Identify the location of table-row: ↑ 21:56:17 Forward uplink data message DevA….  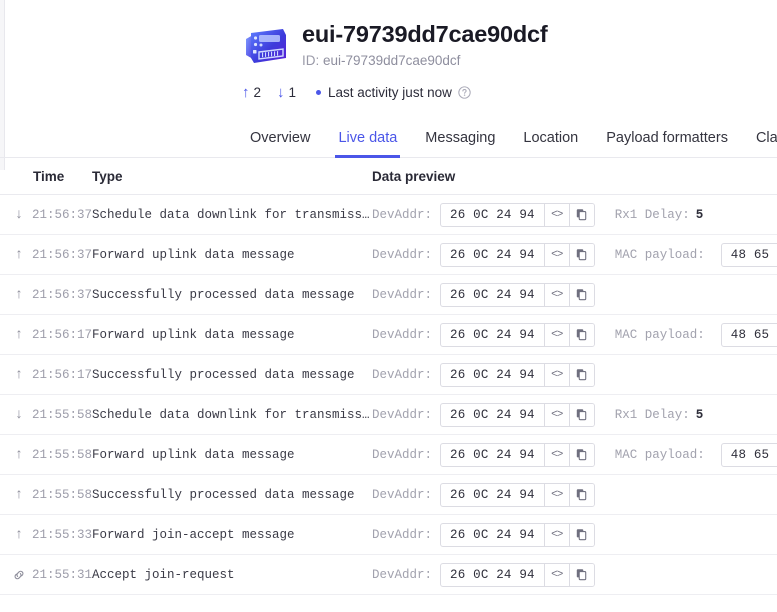
(388, 335).